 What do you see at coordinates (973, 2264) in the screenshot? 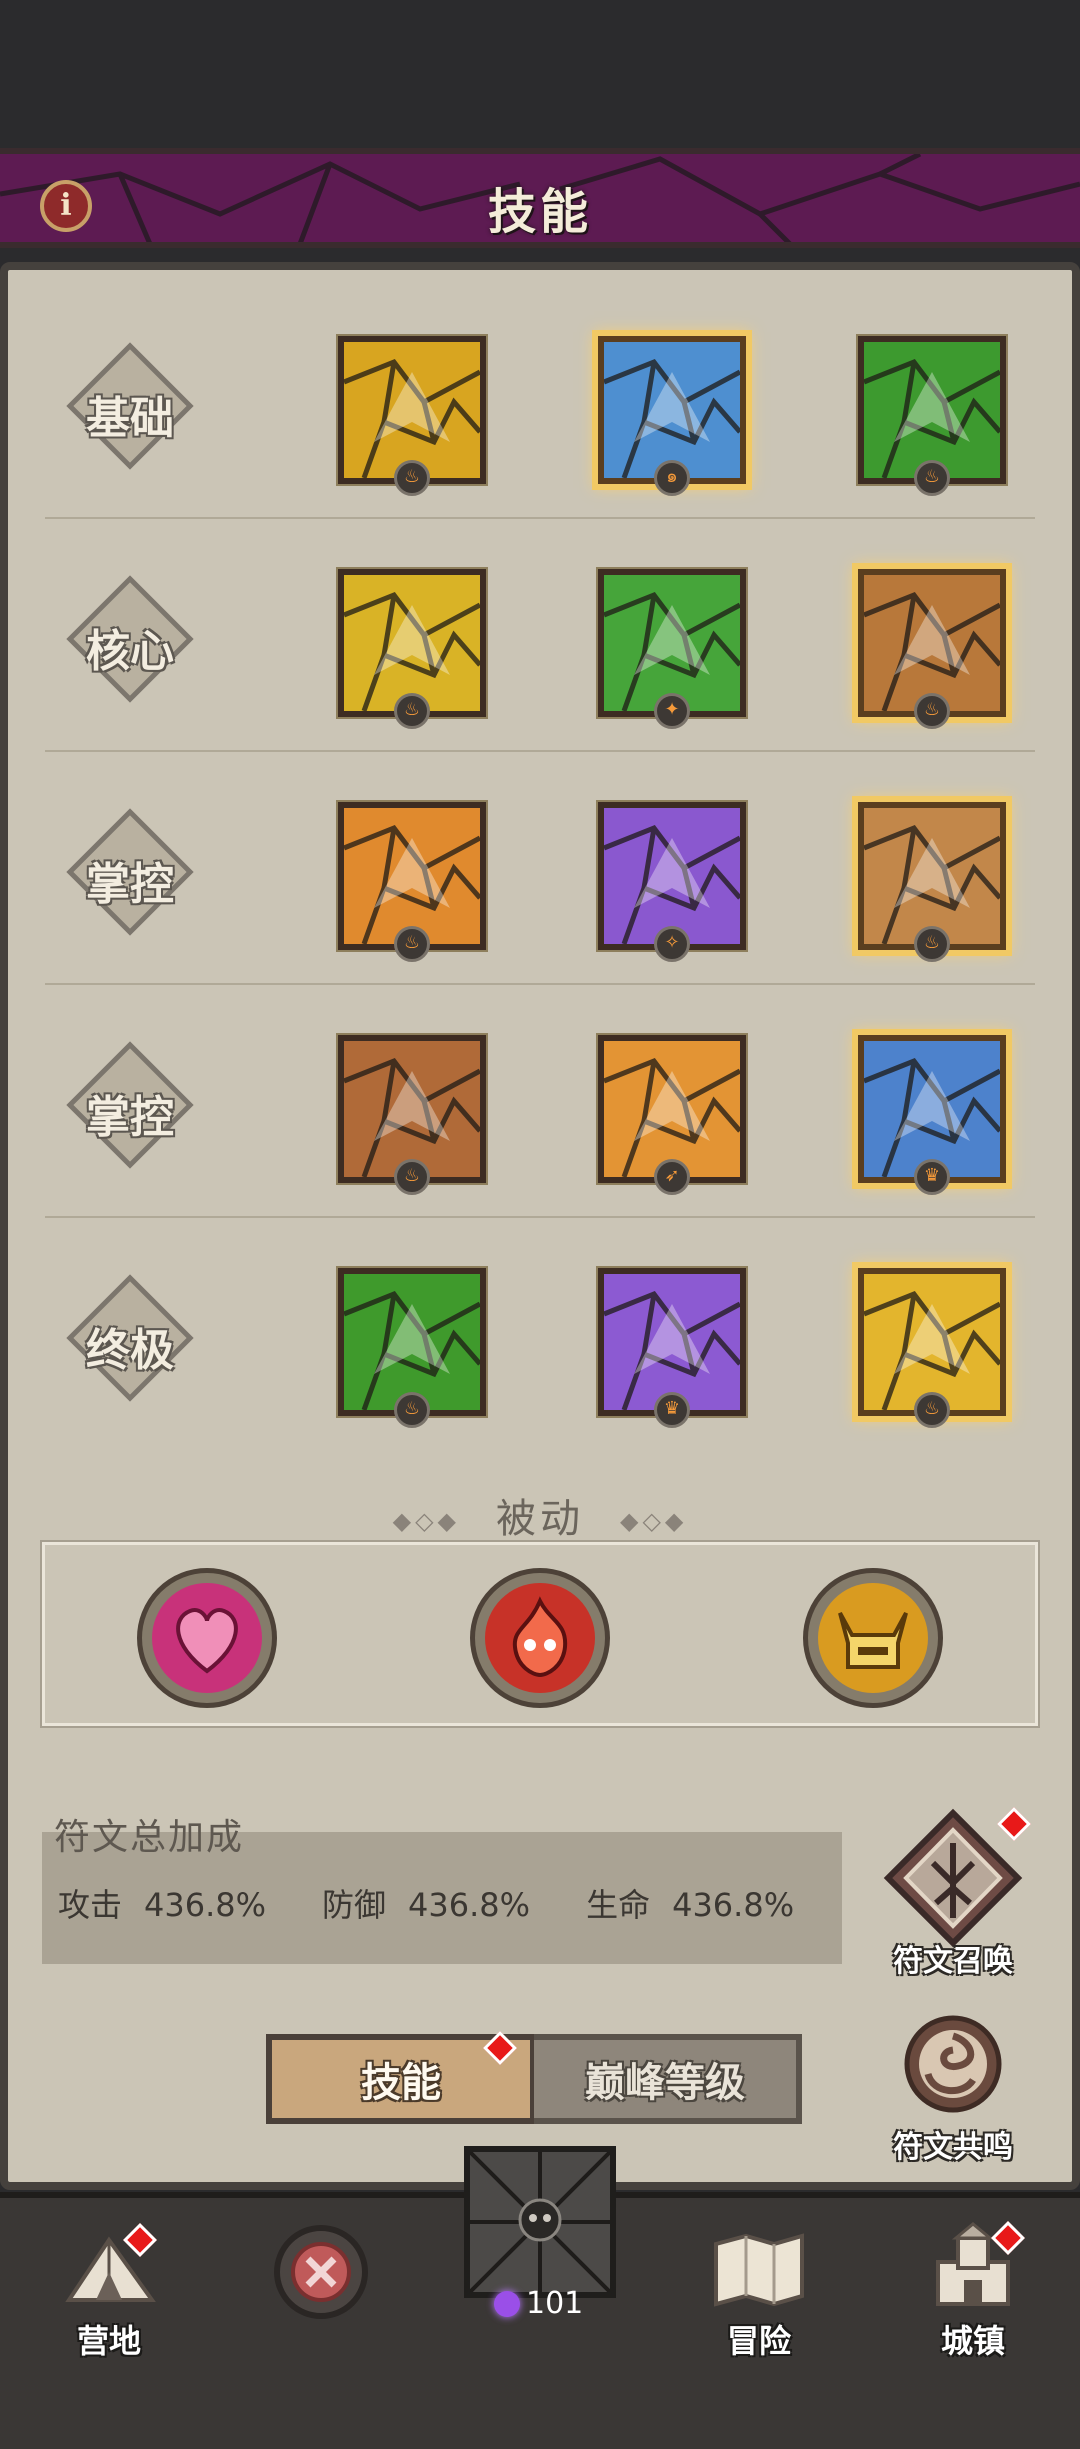
I see `castle-icon` at bounding box center [973, 2264].